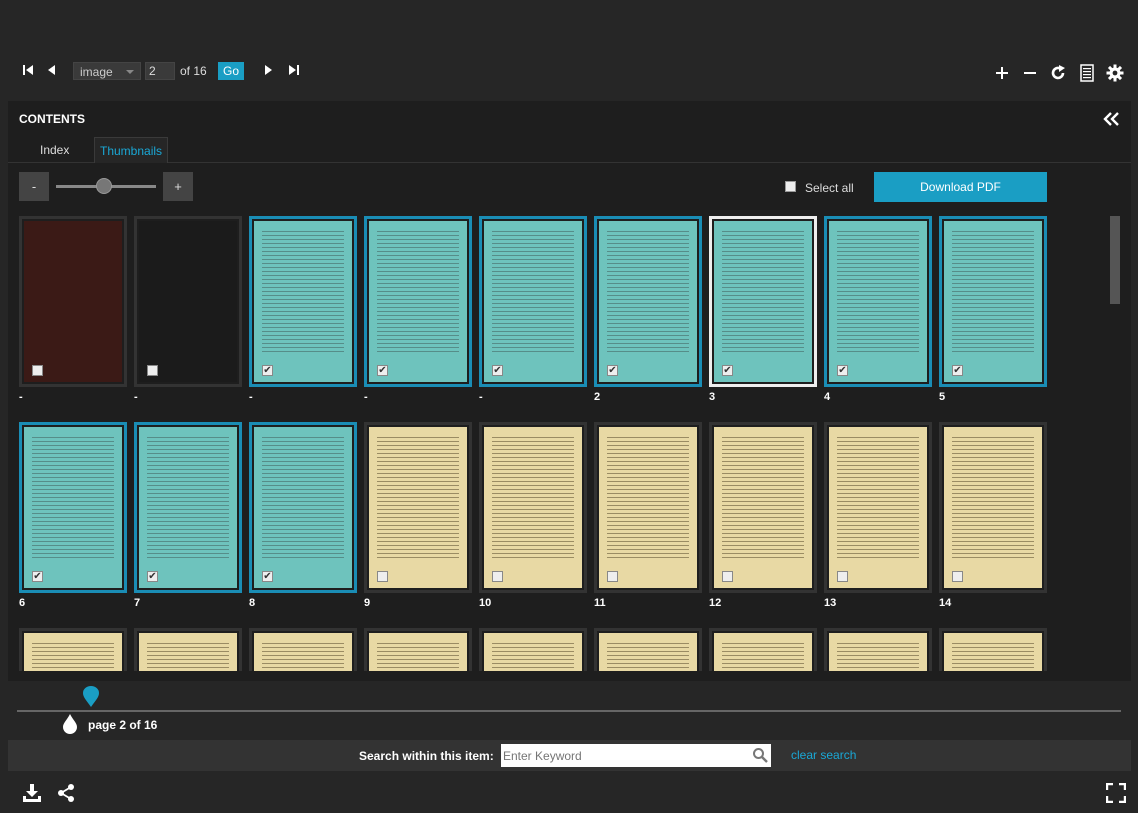  Describe the element at coordinates (137, 603) in the screenshot. I see `thumbnail-label: 7` at that location.